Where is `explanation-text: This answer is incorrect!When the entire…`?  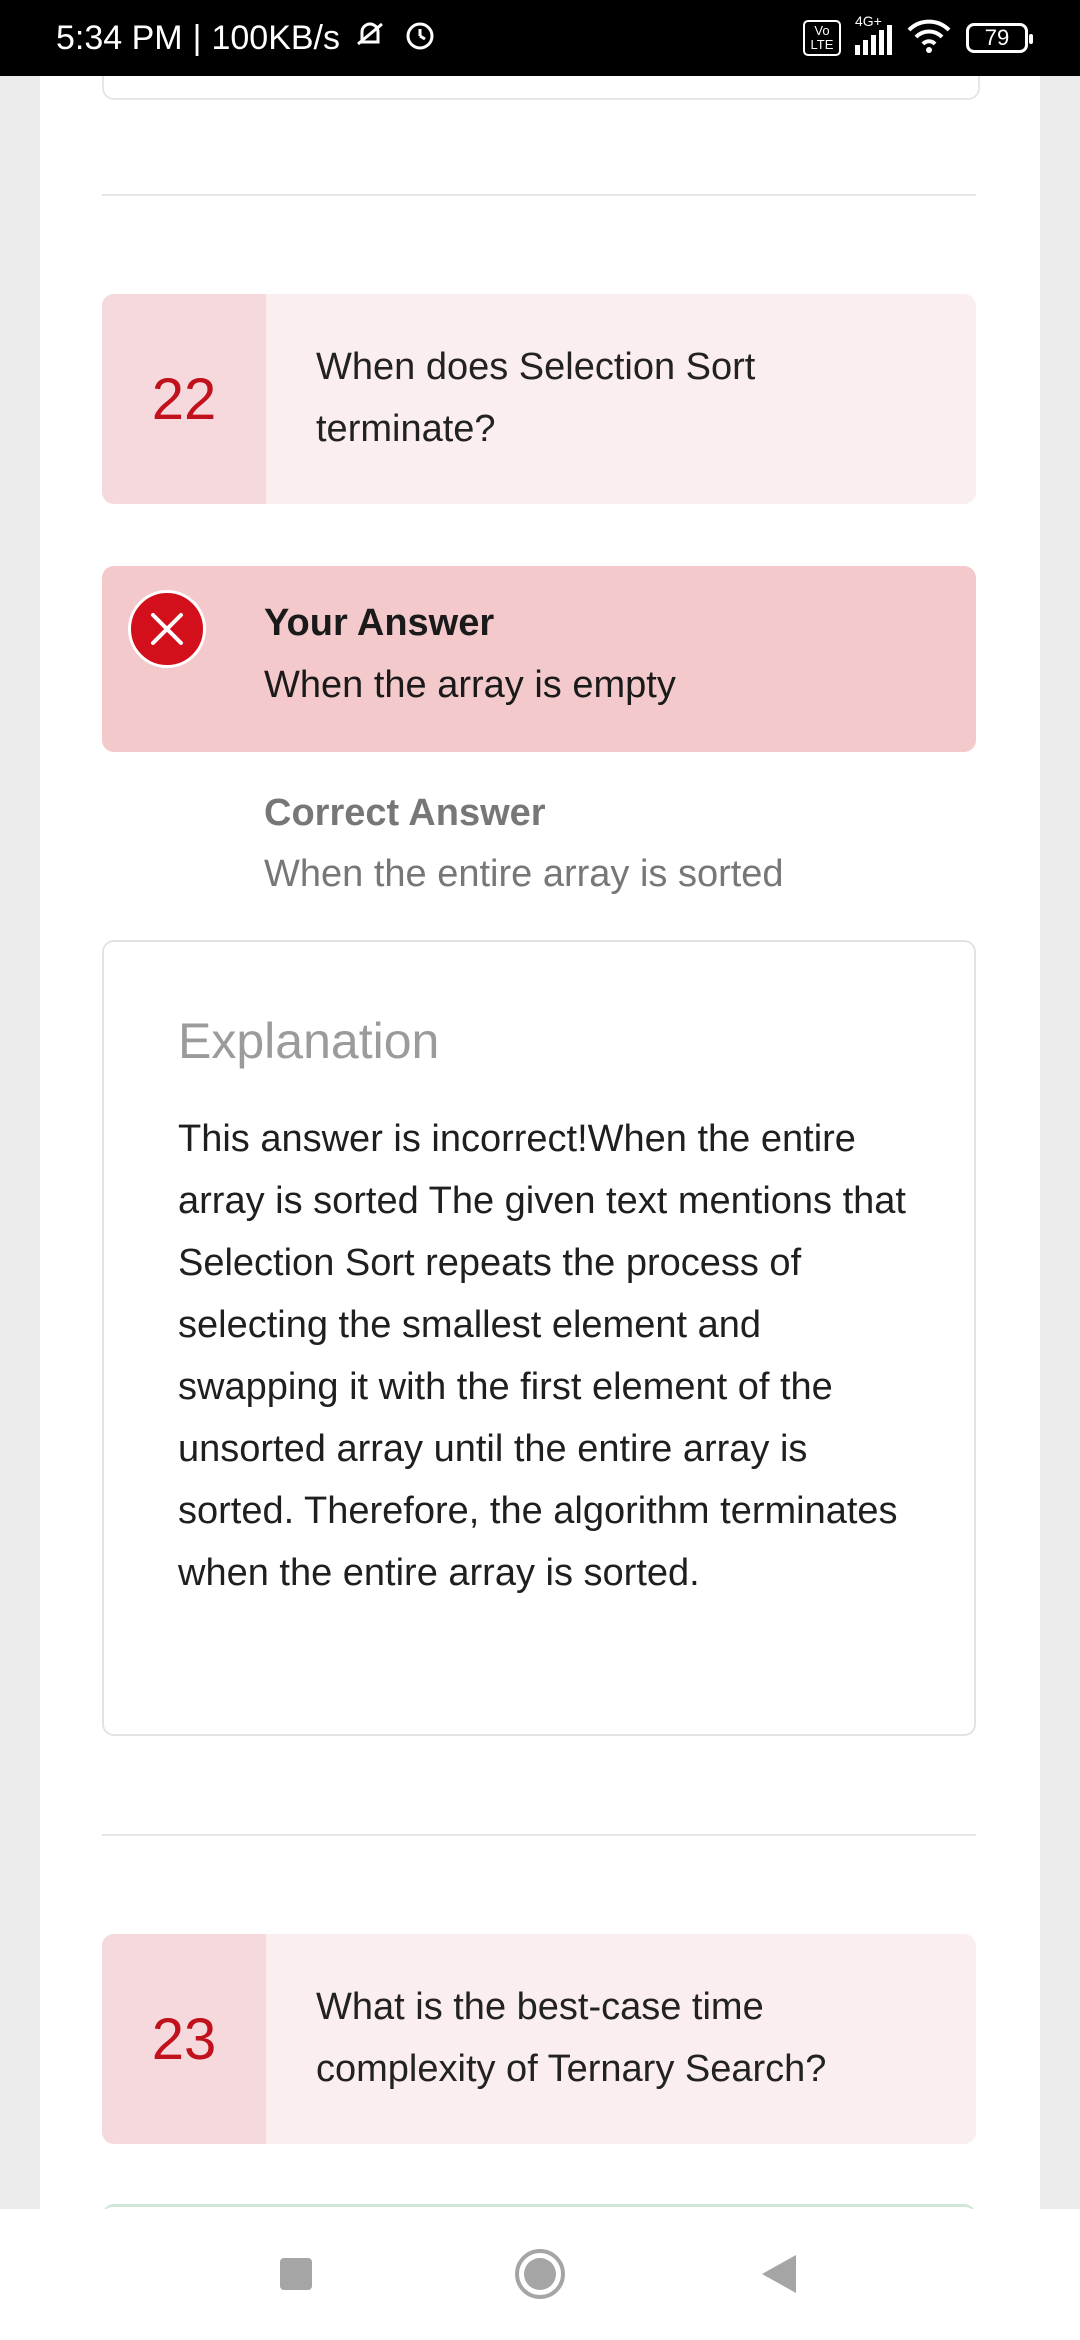 explanation-text: This answer is incorrect!When the entire… is located at coordinates (542, 1356).